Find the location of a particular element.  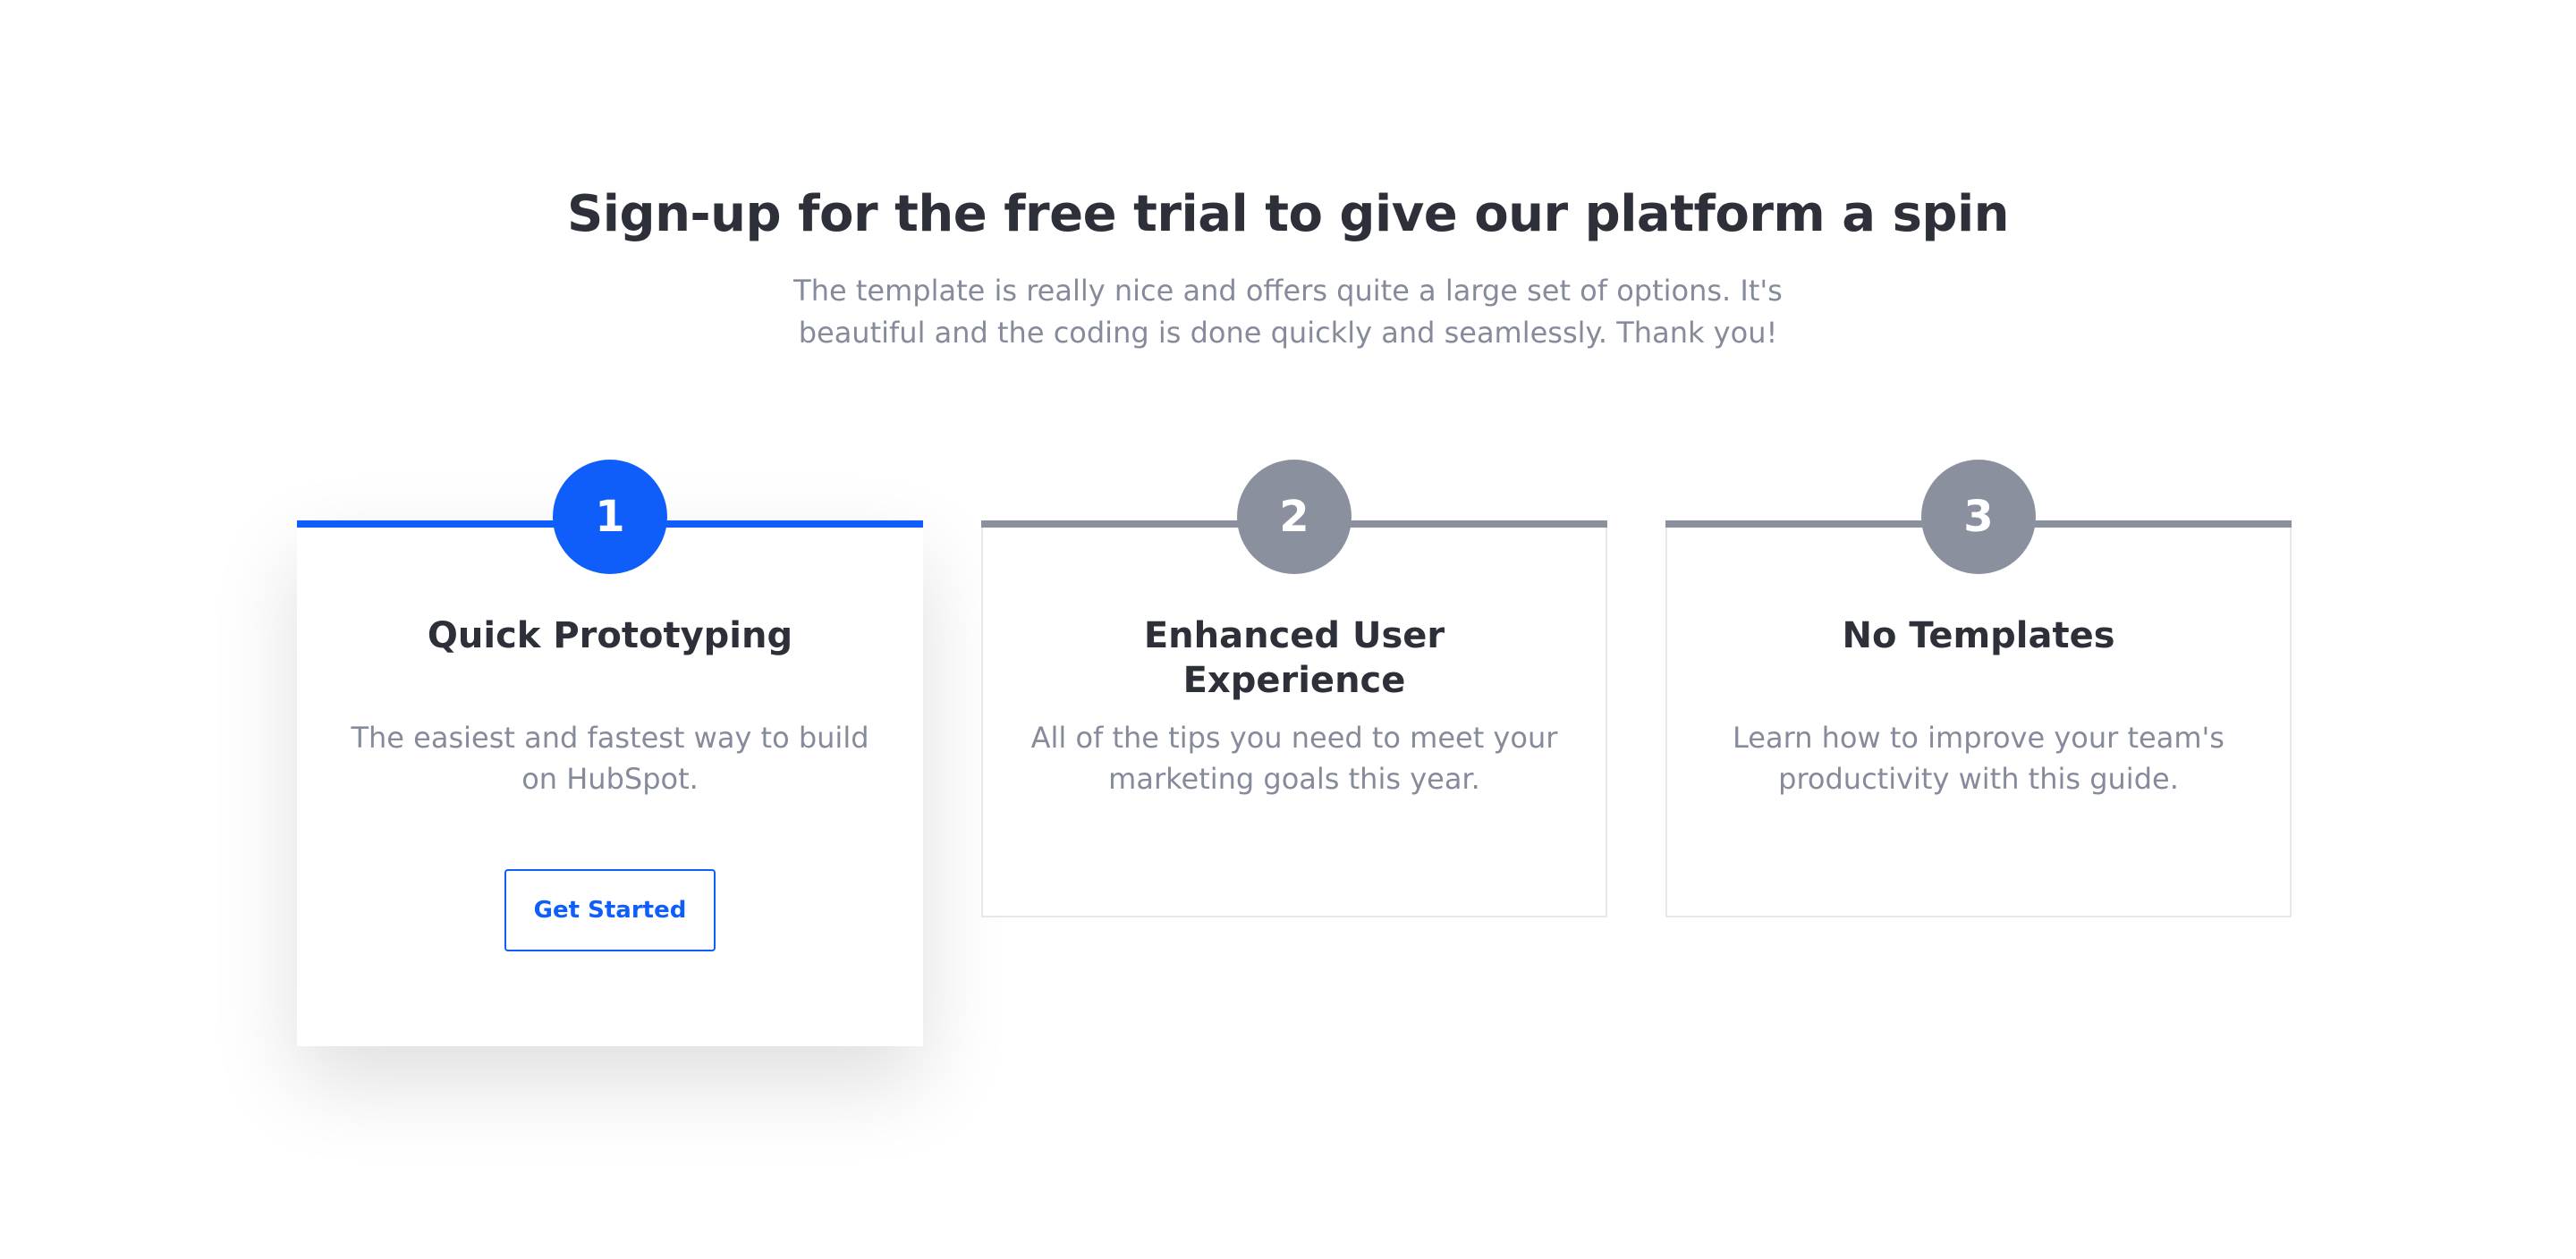

step-number-badge-2: 2 is located at coordinates (1294, 517).